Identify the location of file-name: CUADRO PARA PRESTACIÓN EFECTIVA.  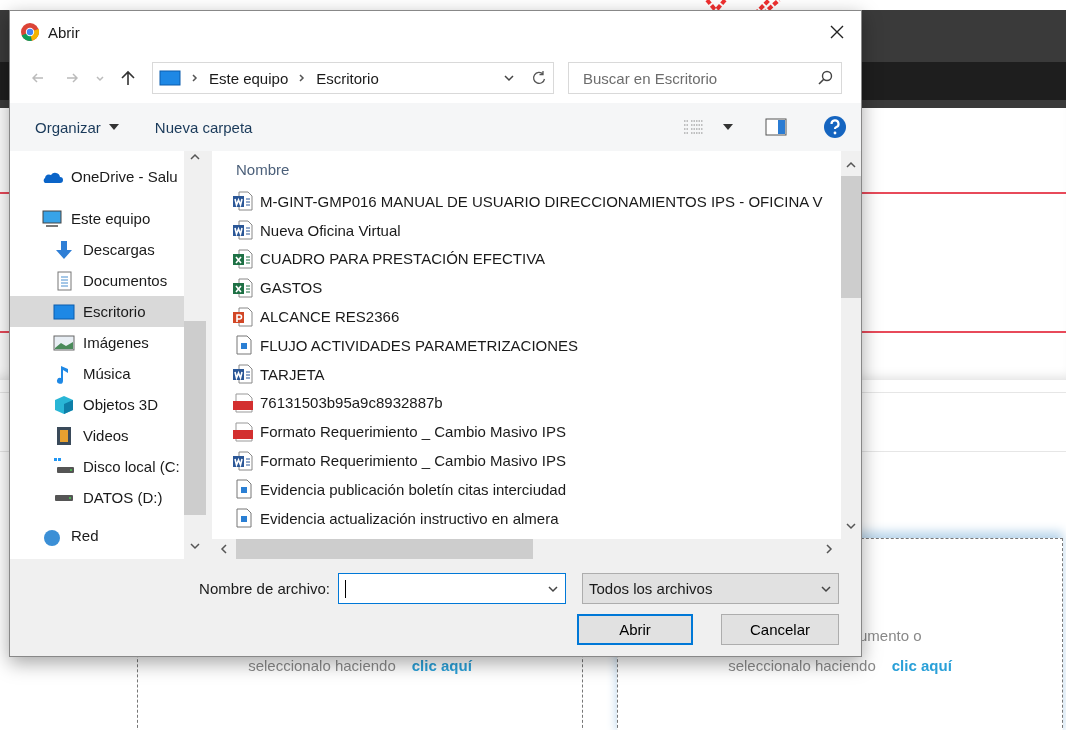
(403, 259).